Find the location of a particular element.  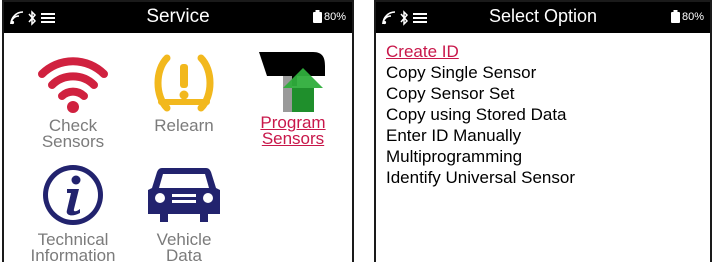

car-icon is located at coordinates (184, 195).